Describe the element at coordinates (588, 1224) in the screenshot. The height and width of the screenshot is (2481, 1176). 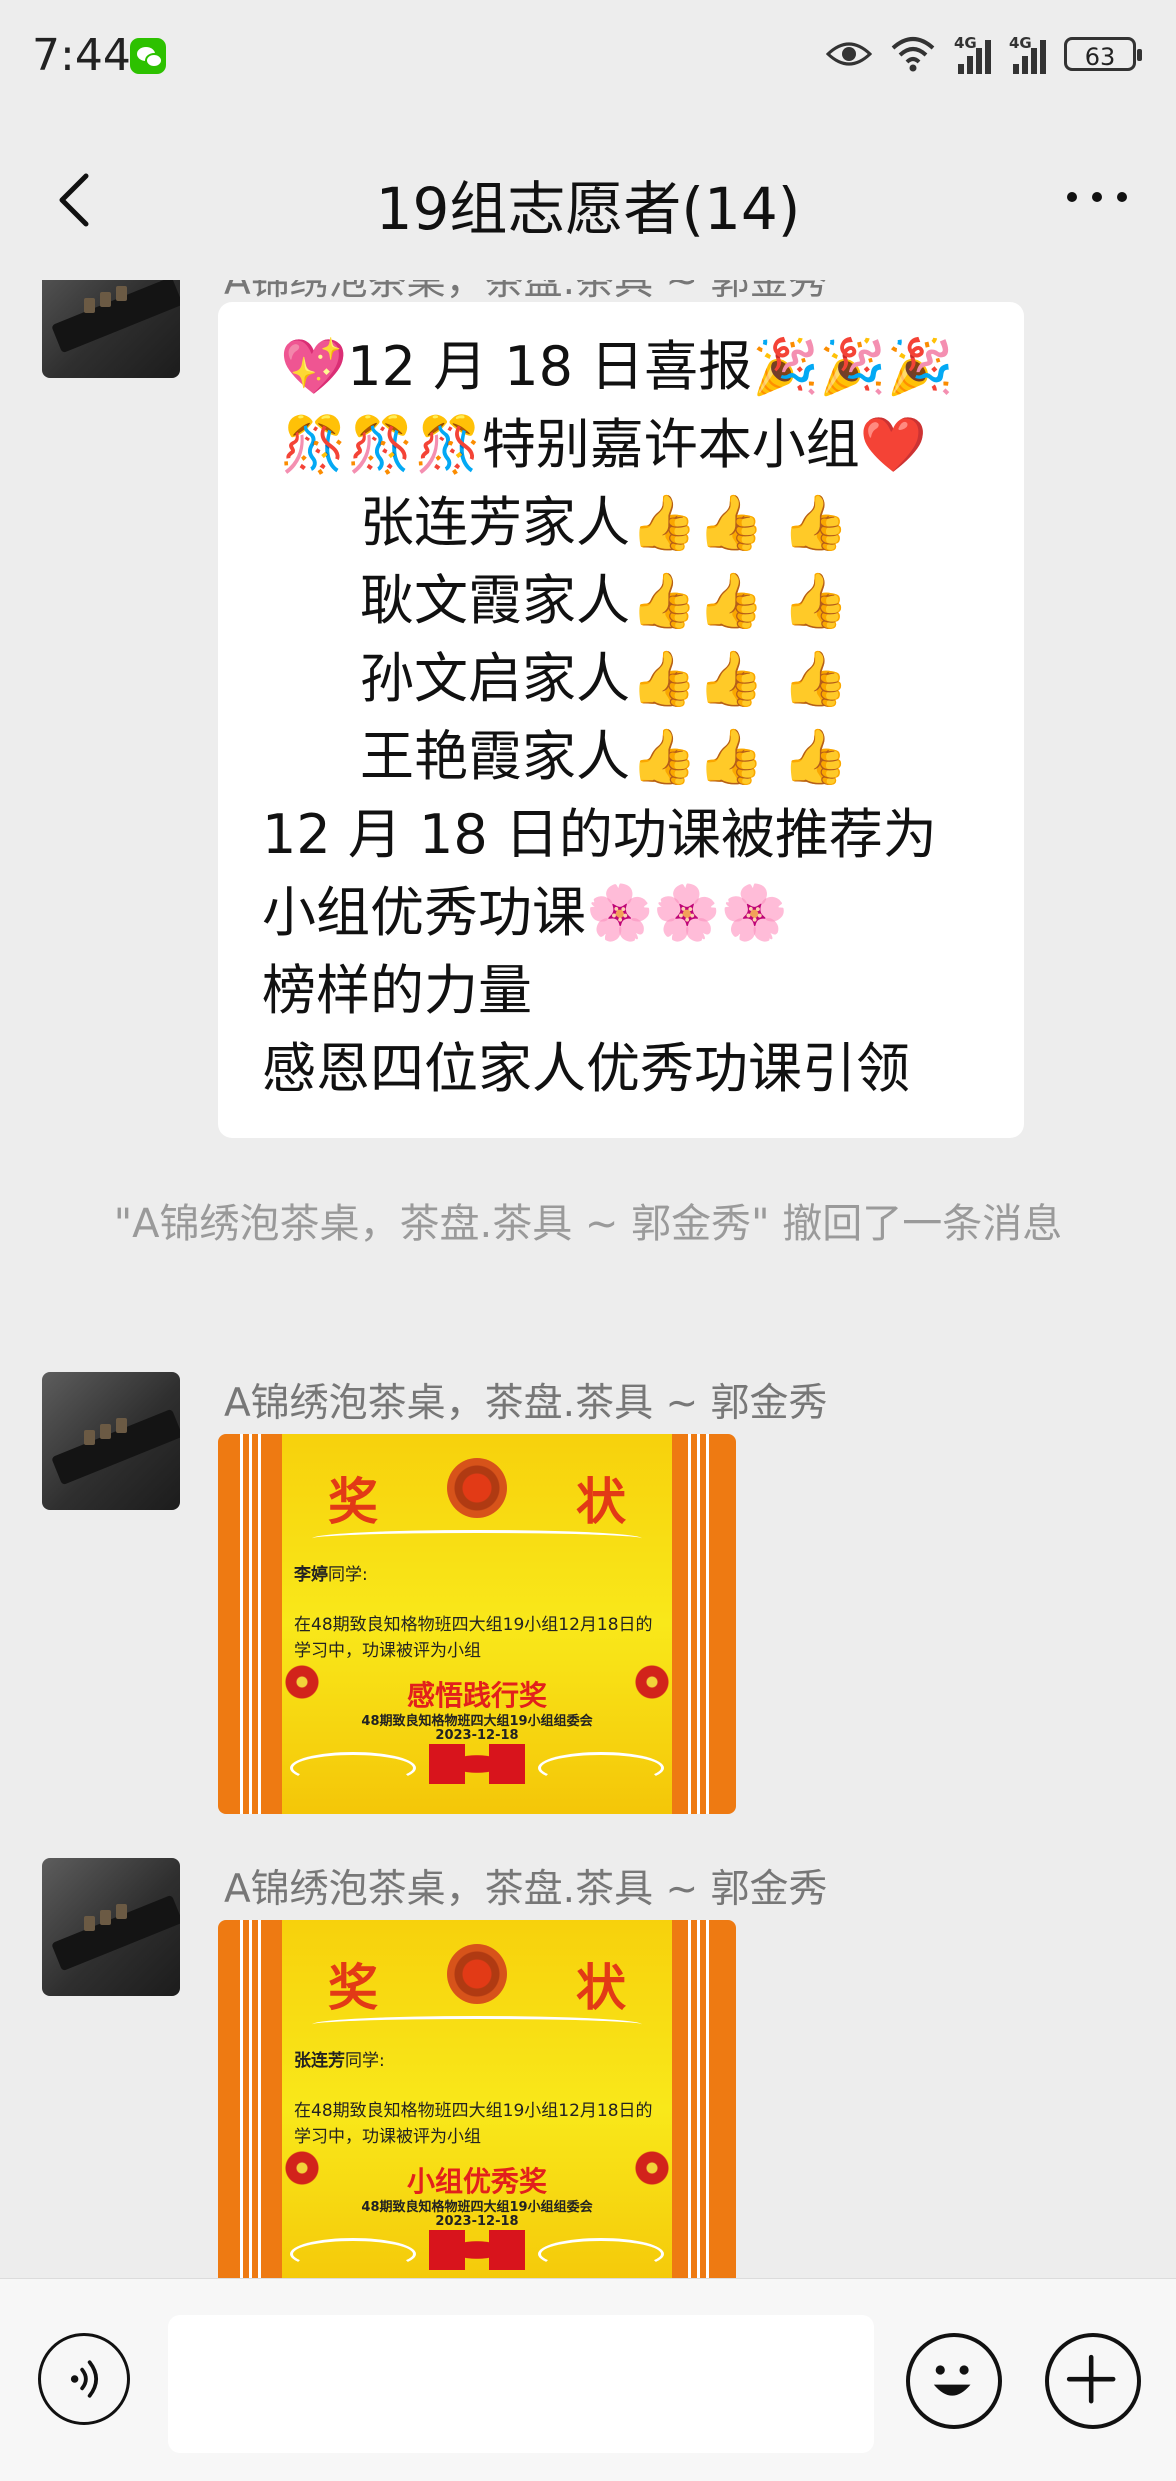
I see `recall-notice: "A锦绣泡茶桌，茶盘.茶具 ~ 郭金秀" 撤回了一条消息` at that location.